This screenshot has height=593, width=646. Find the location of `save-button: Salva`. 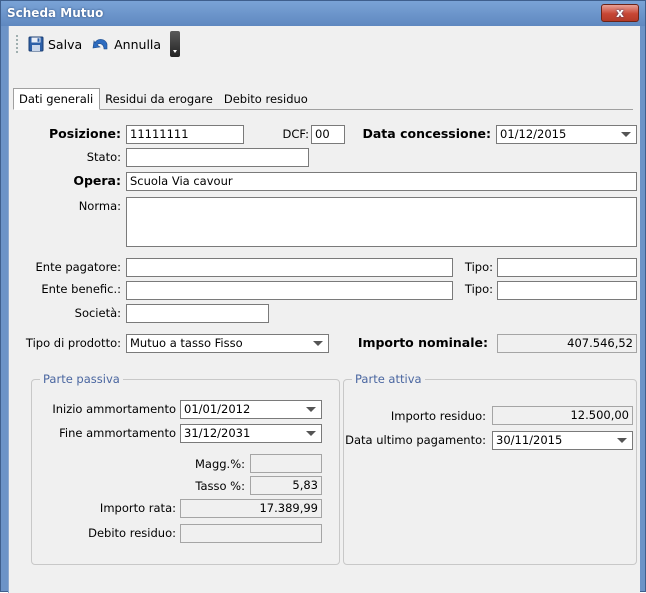

save-button: Salva is located at coordinates (55, 44).